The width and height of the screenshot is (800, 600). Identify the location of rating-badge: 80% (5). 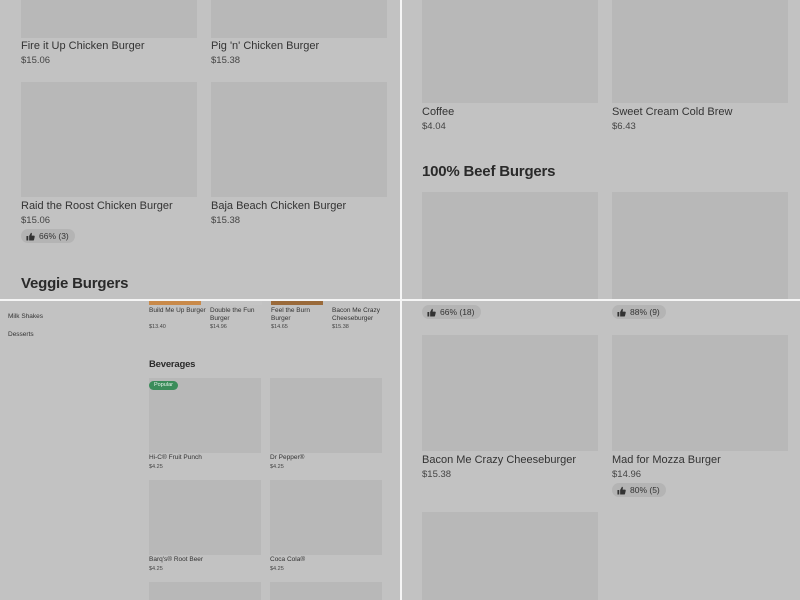
(639, 490).